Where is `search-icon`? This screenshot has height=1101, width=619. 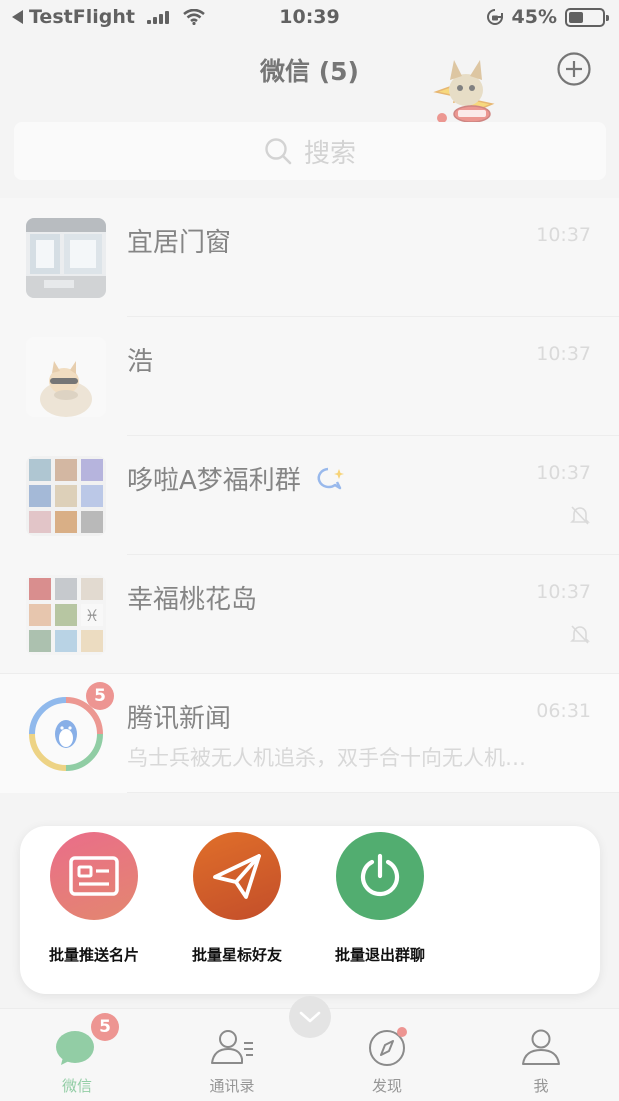 search-icon is located at coordinates (278, 151).